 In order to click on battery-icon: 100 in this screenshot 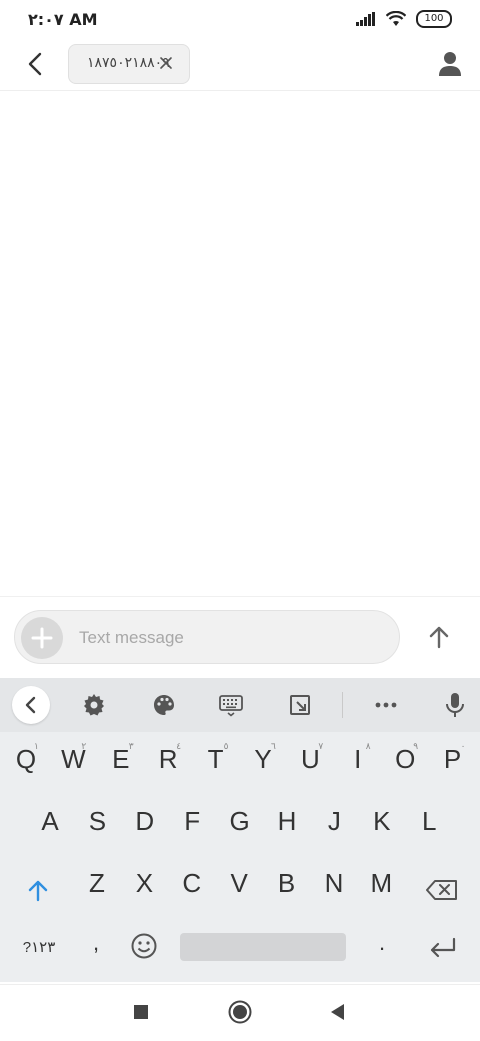, I will do `click(434, 19)`.